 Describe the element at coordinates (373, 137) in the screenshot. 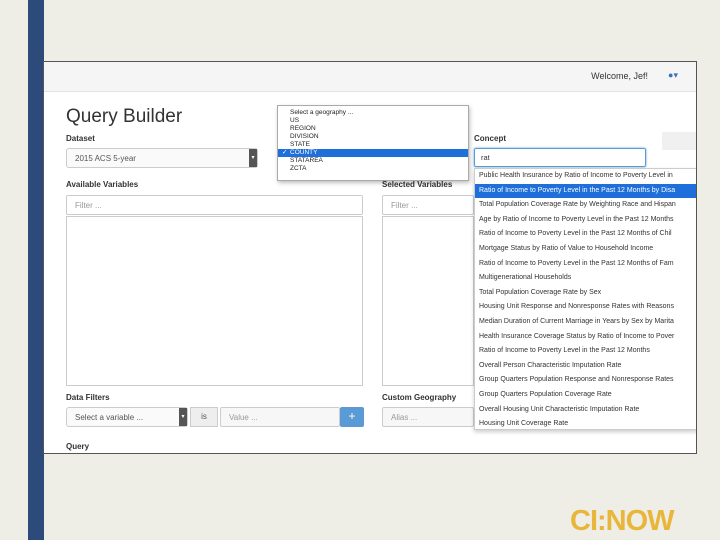

I see `geography-option: DIVISION` at that location.